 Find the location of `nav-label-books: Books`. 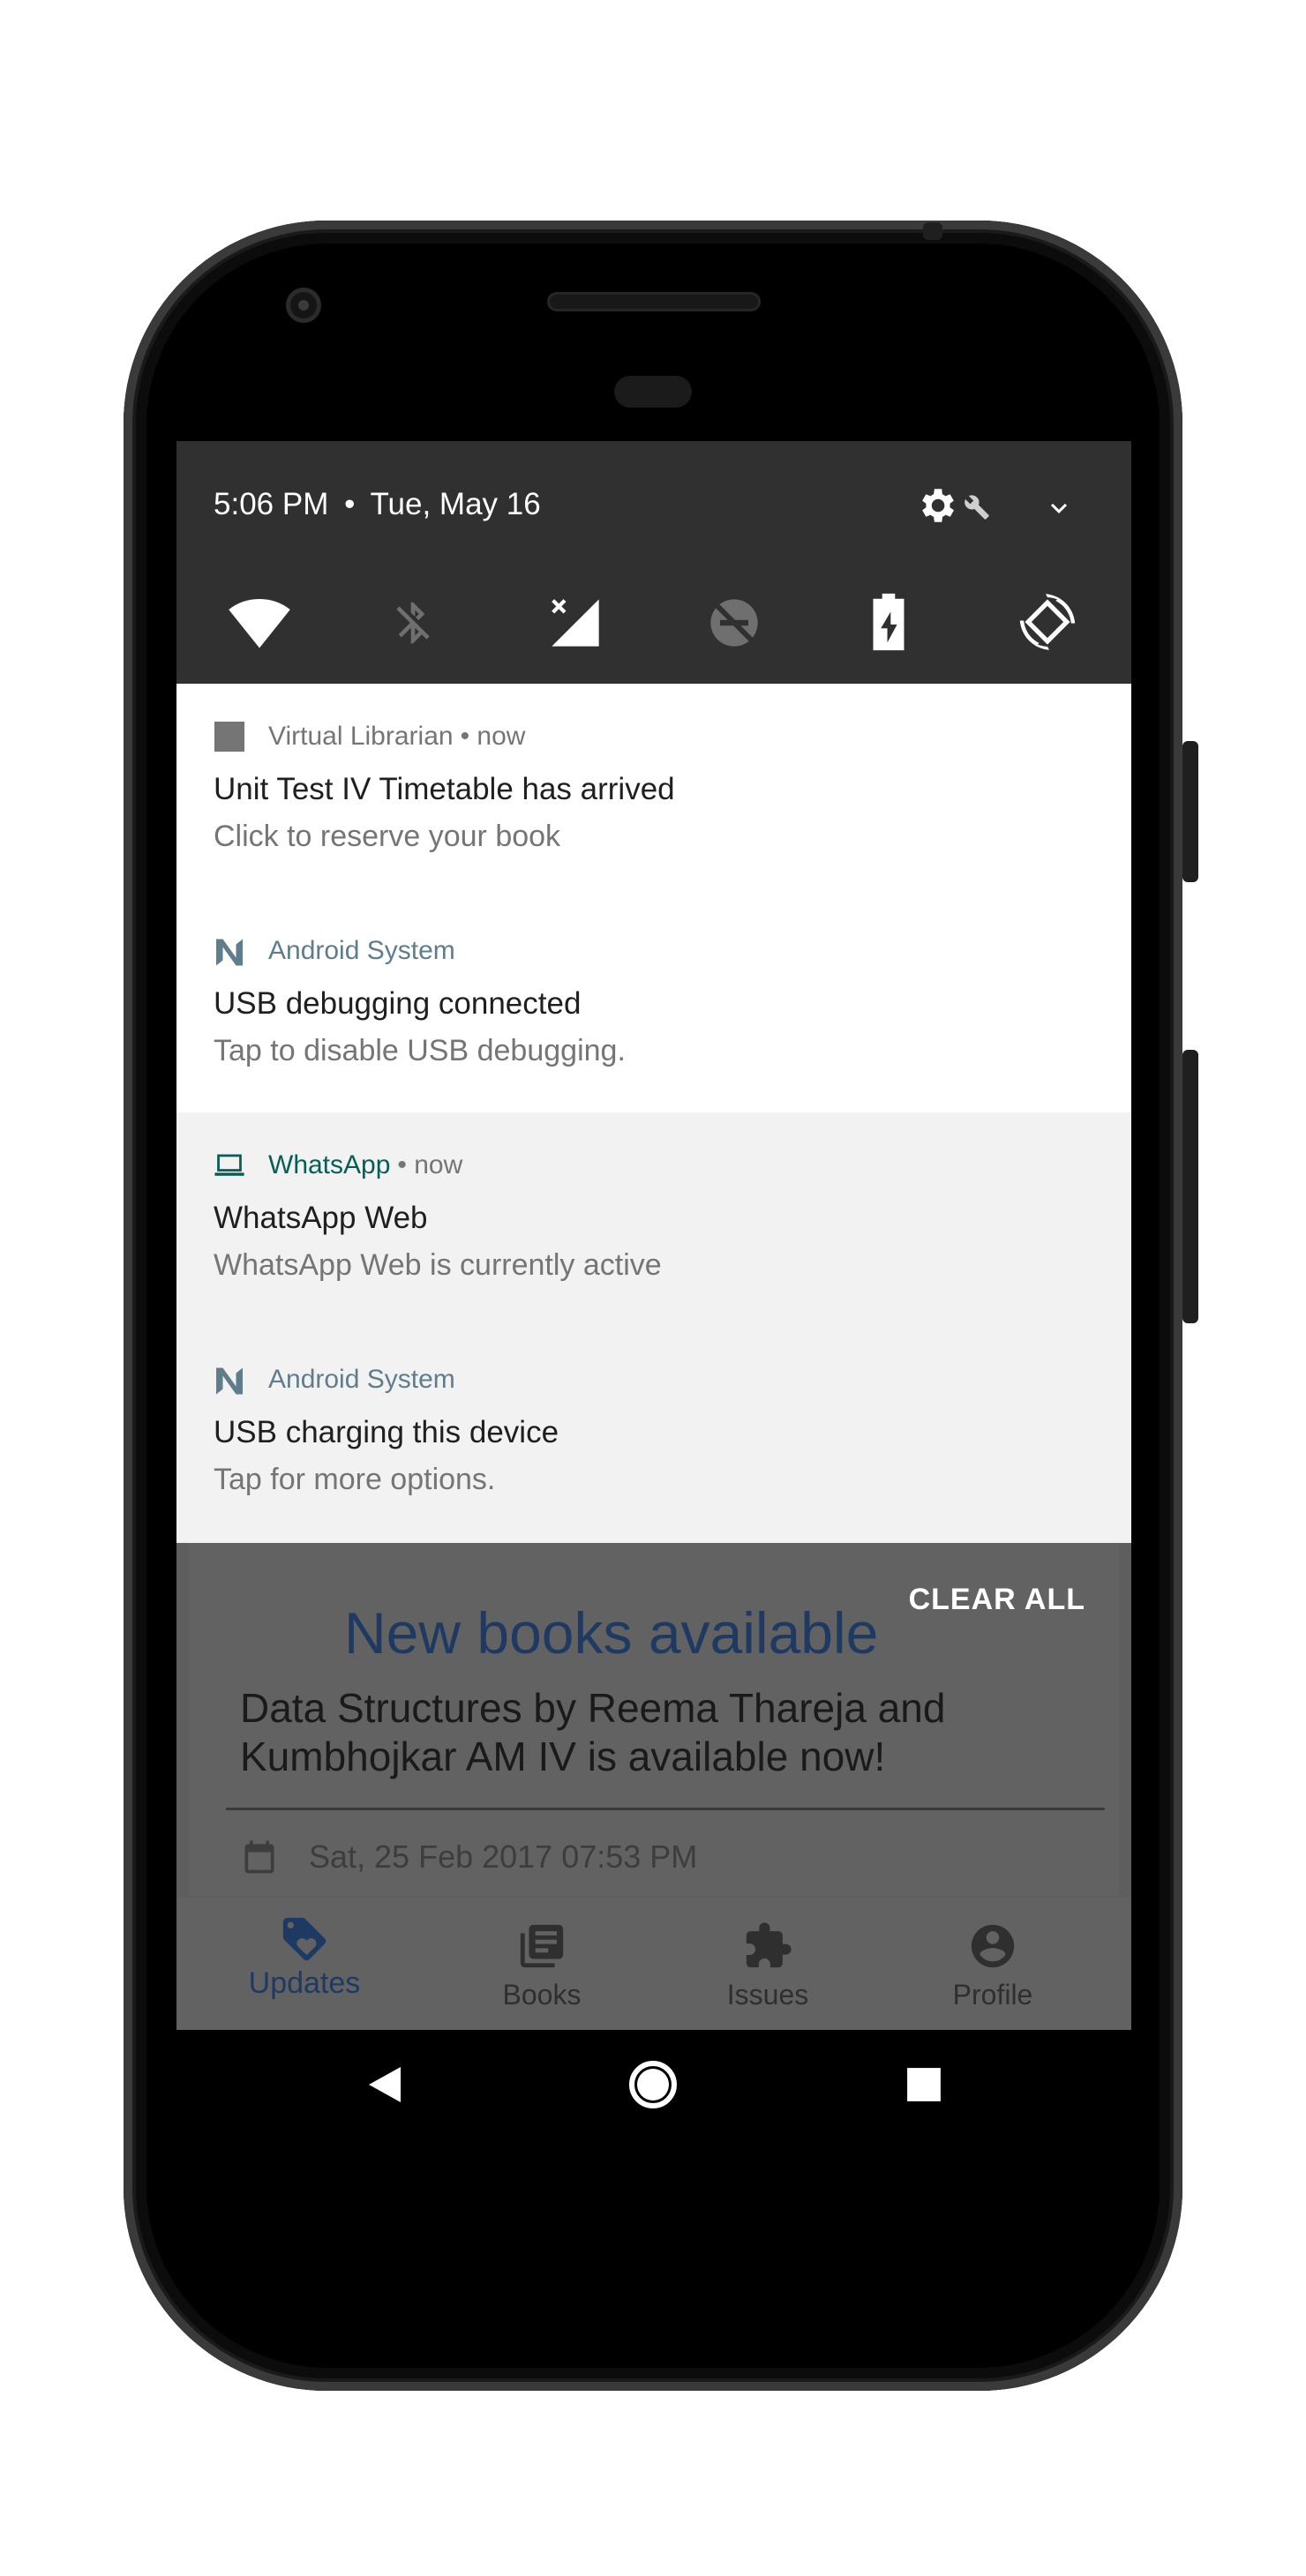

nav-label-books: Books is located at coordinates (542, 1995).